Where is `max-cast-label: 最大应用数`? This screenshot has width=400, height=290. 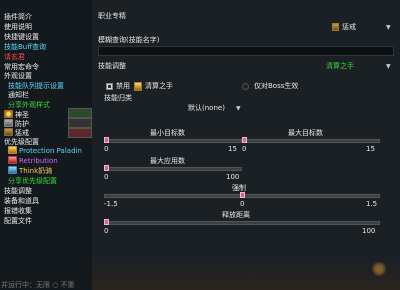
max-cast-label: 最大应用数 is located at coordinates (167, 161).